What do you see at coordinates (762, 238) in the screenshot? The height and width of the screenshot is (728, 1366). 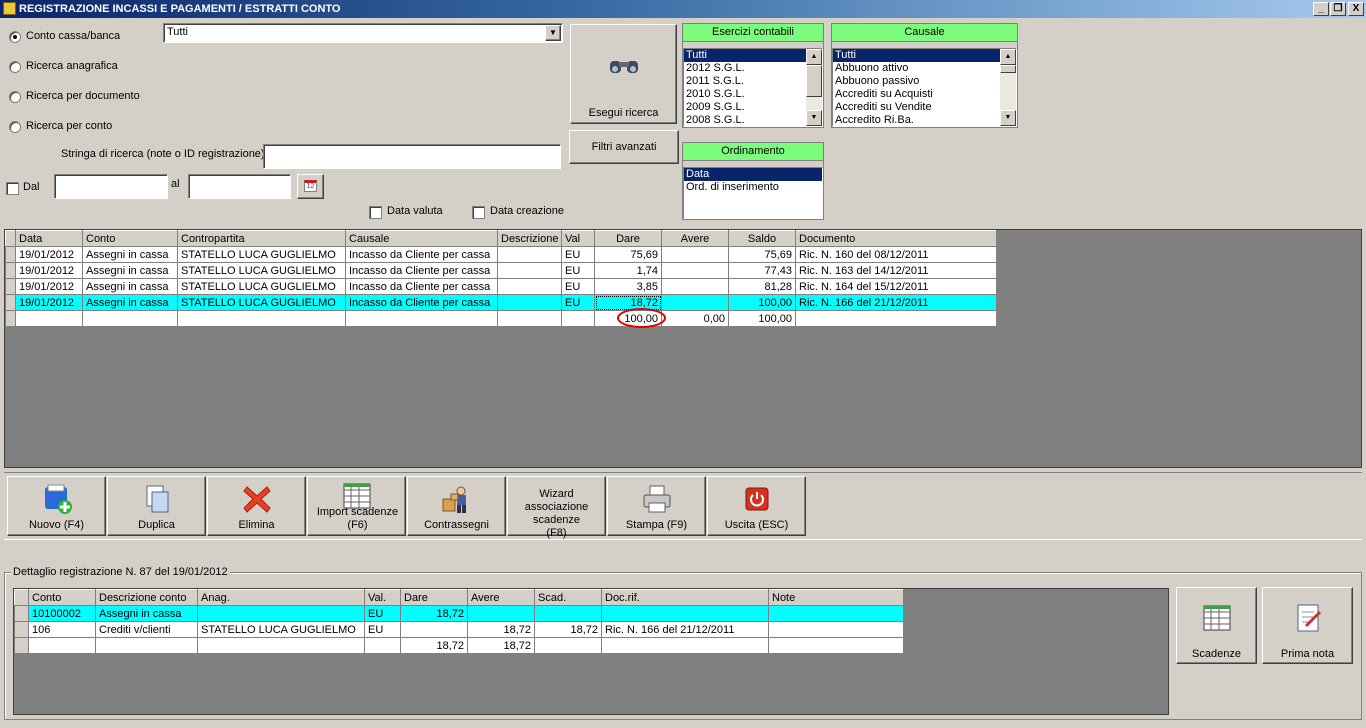 I see `col-saldo: Saldo` at bounding box center [762, 238].